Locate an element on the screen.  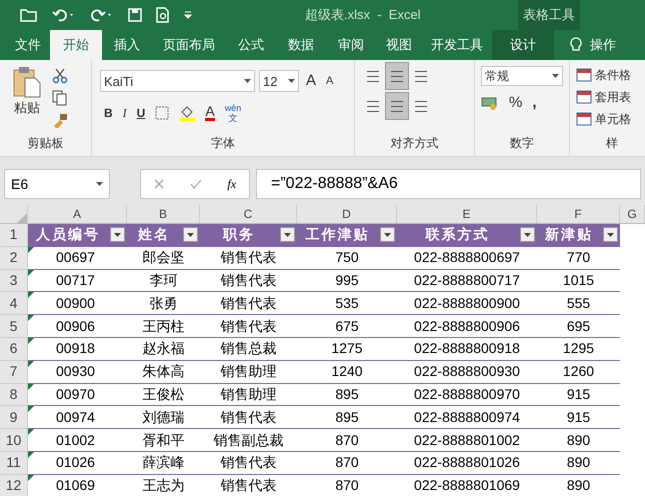
row-header: 9 is located at coordinates (14, 418).